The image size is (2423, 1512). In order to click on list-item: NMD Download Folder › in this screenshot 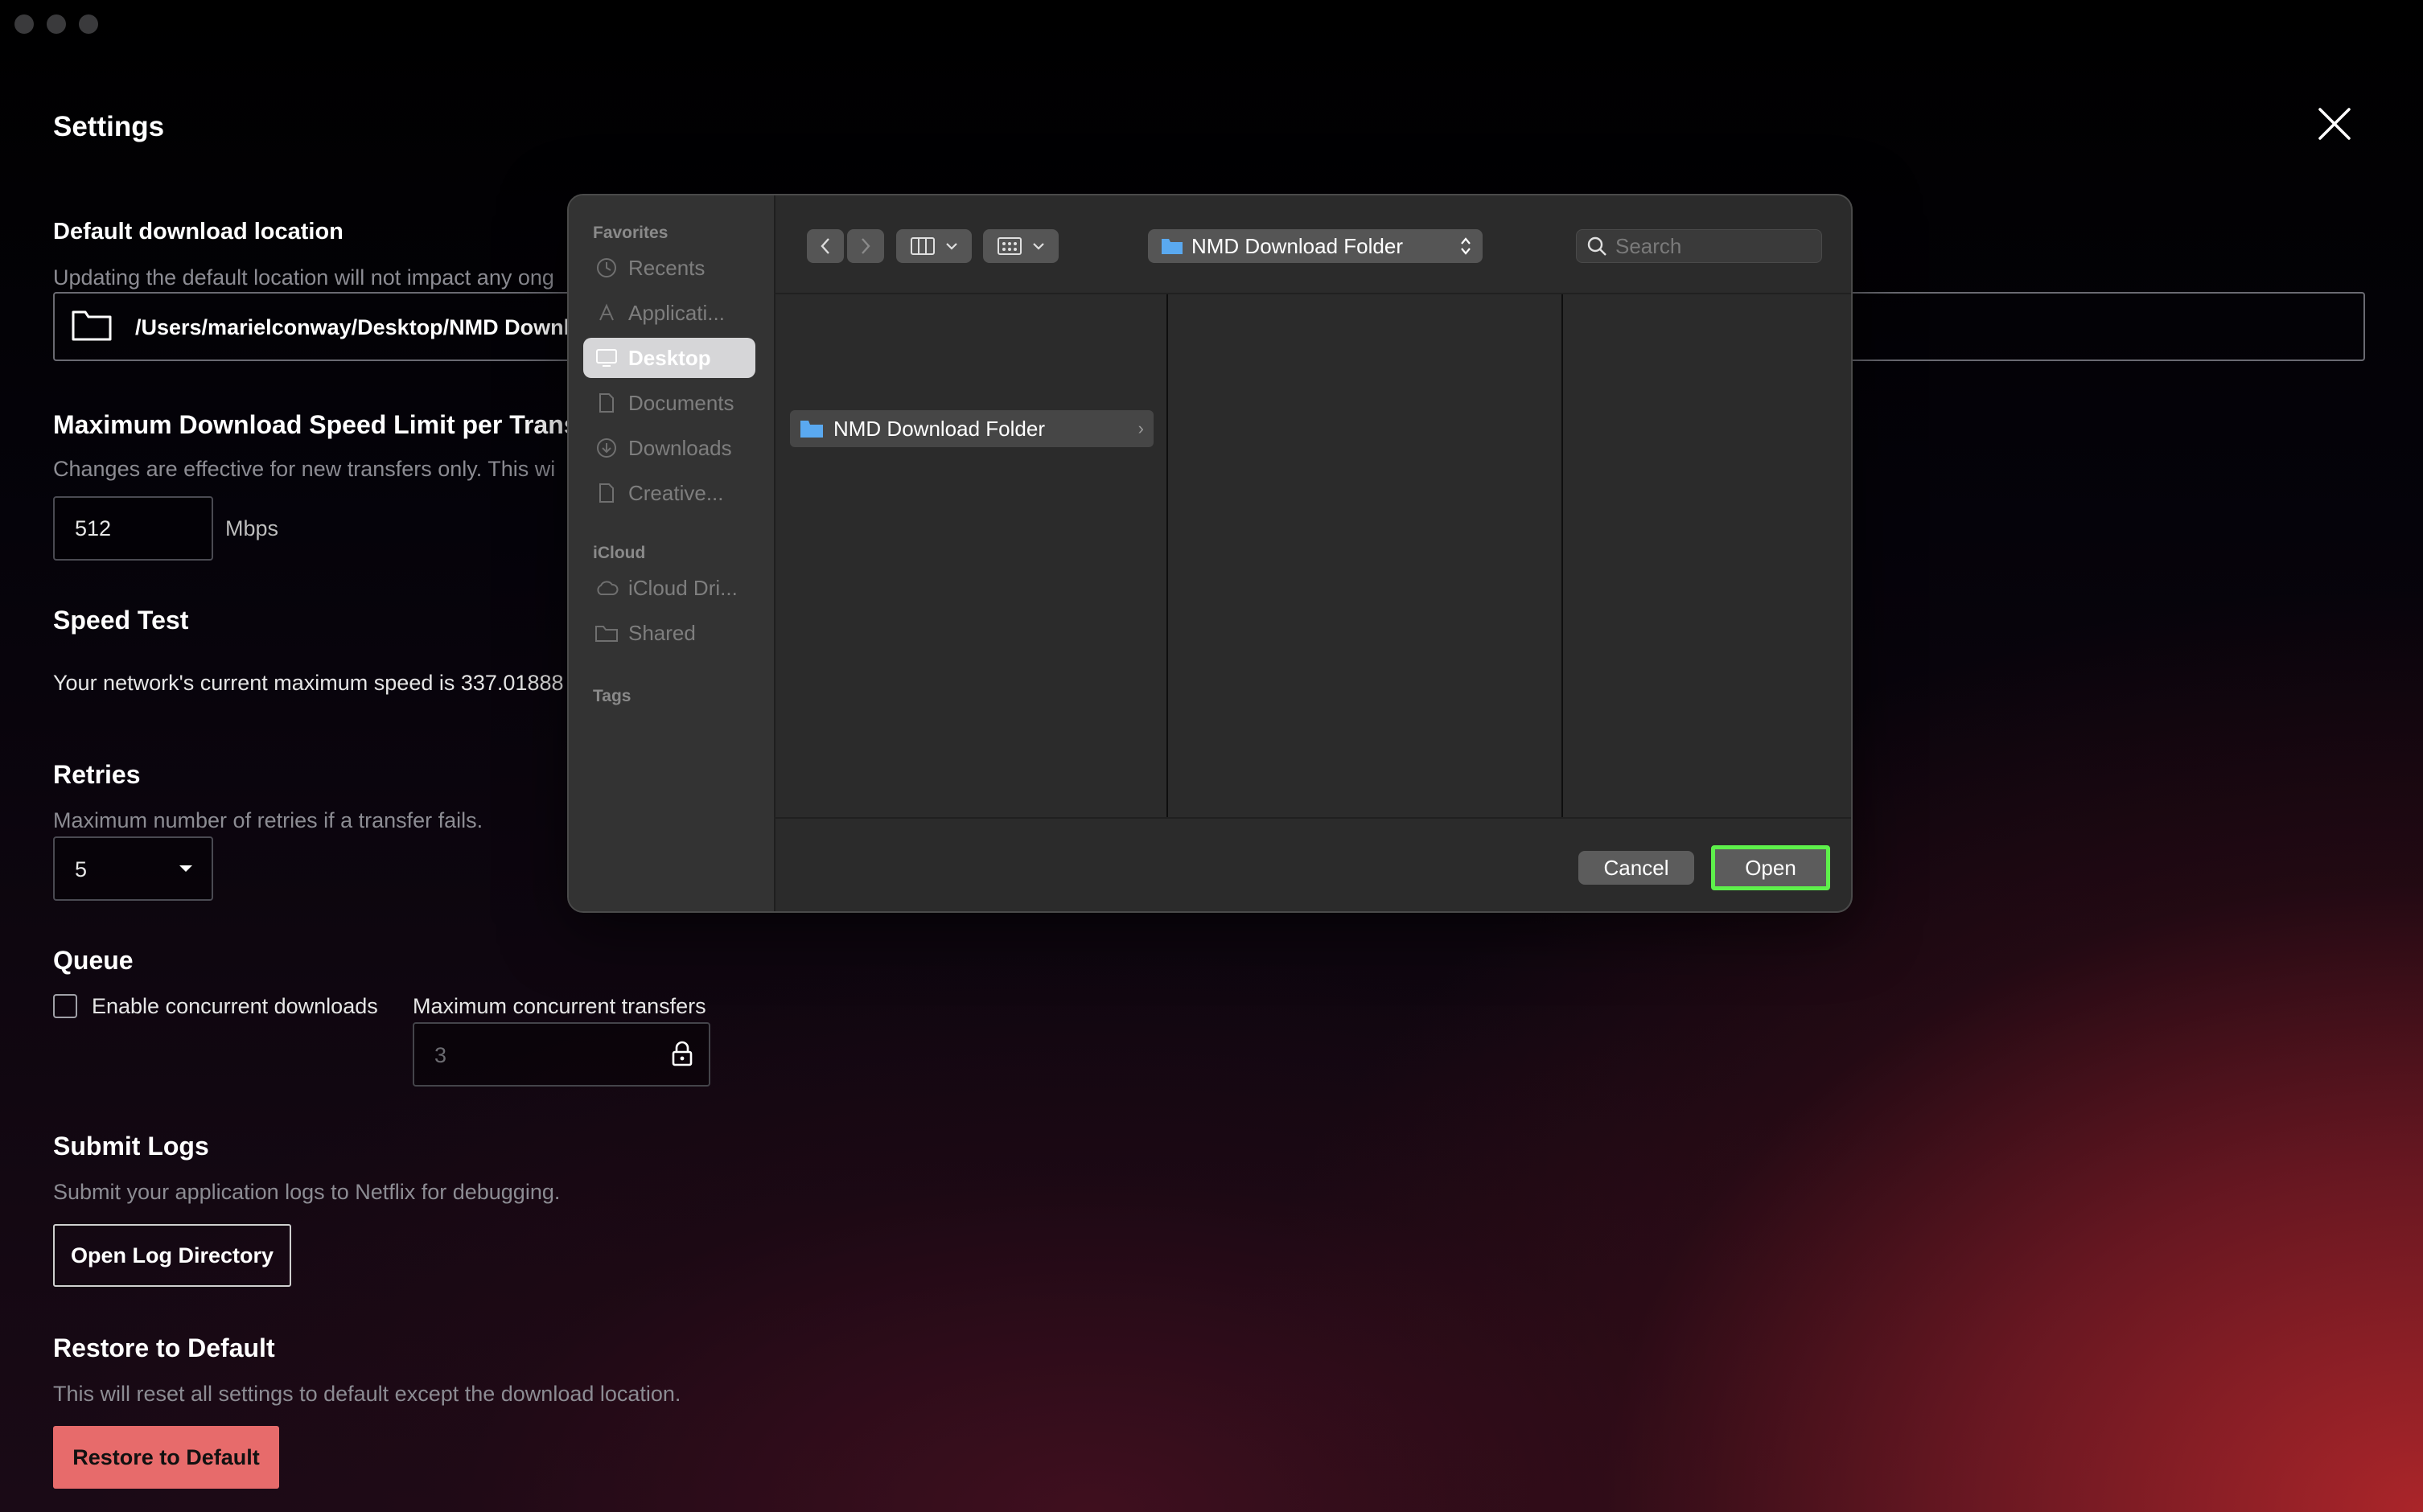, I will do `click(972, 429)`.